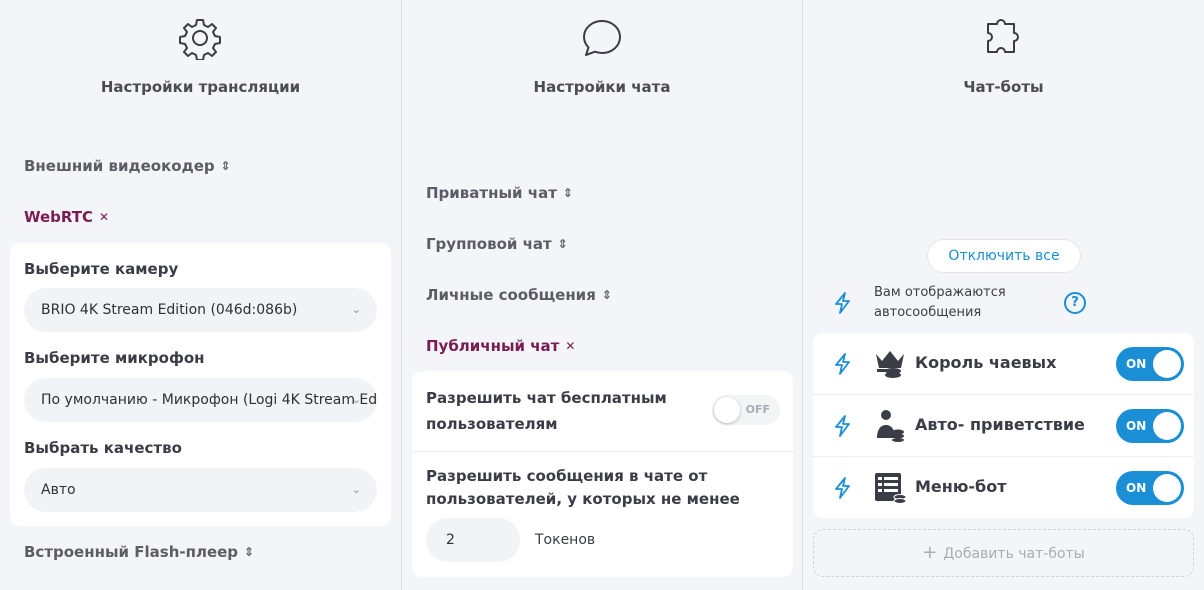  I want to click on section-external-encoder: Внешний видеокодер ⇕, so click(127, 166).